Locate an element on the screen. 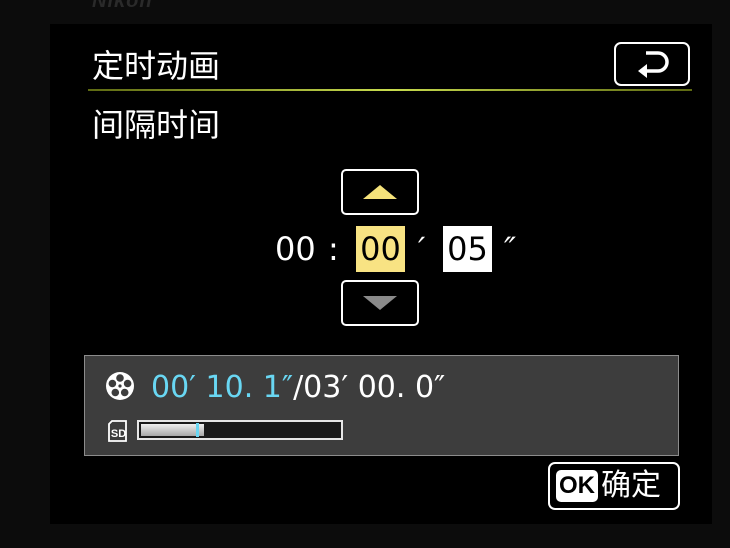  title-divider is located at coordinates (390, 90).